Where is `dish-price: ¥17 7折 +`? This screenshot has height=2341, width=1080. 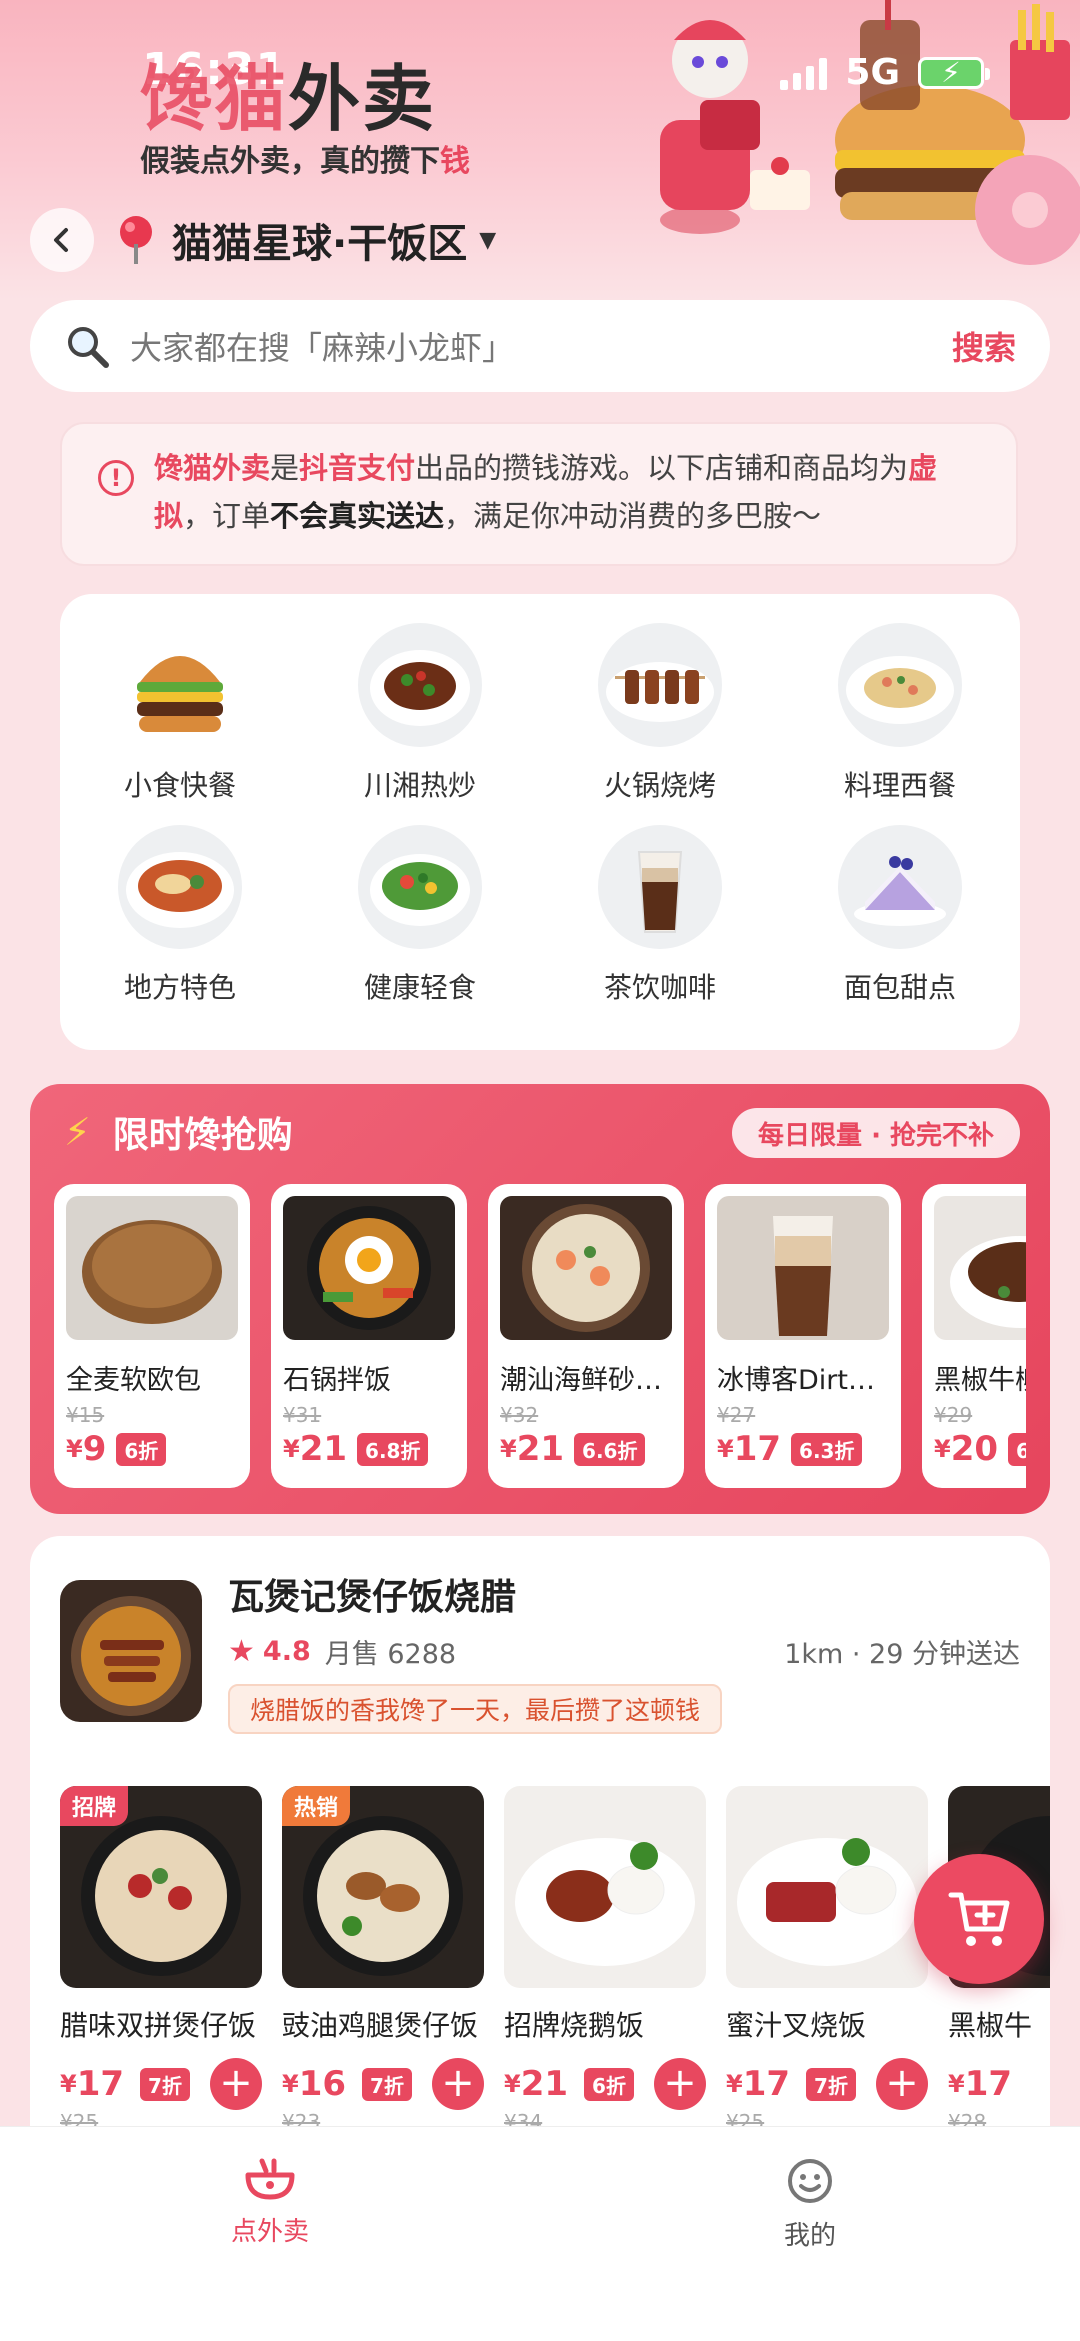
dish-price: ¥17 7折 + is located at coordinates (827, 2084).